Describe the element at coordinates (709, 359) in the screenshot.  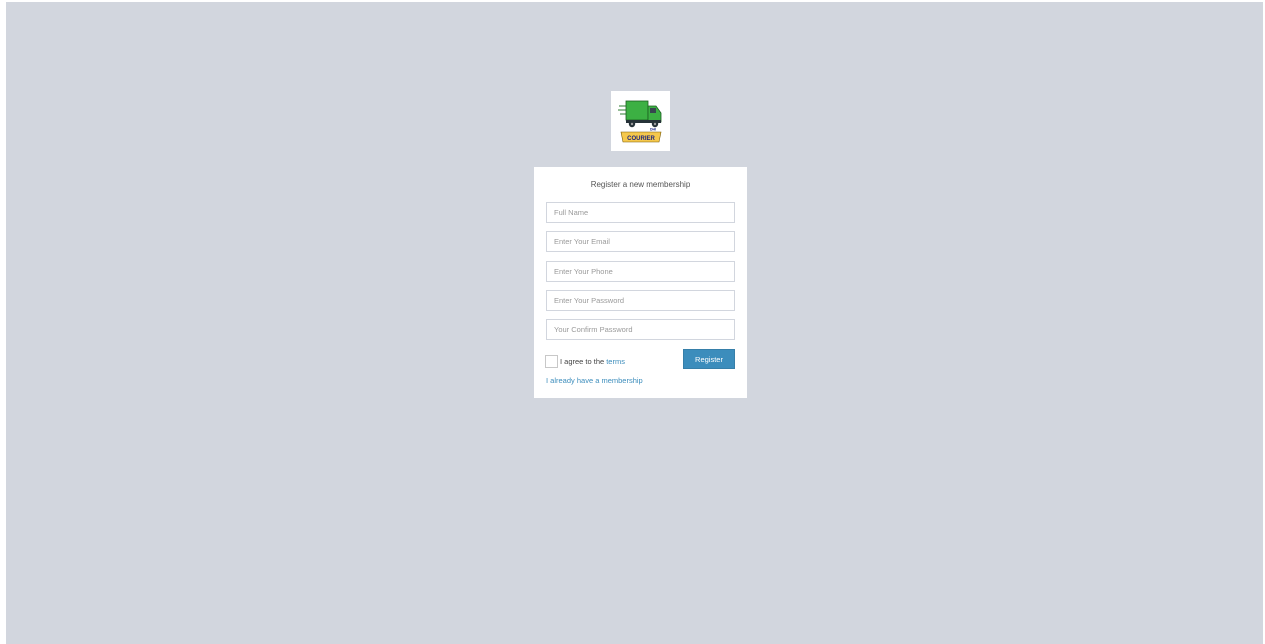
I see `register-button: Register` at that location.